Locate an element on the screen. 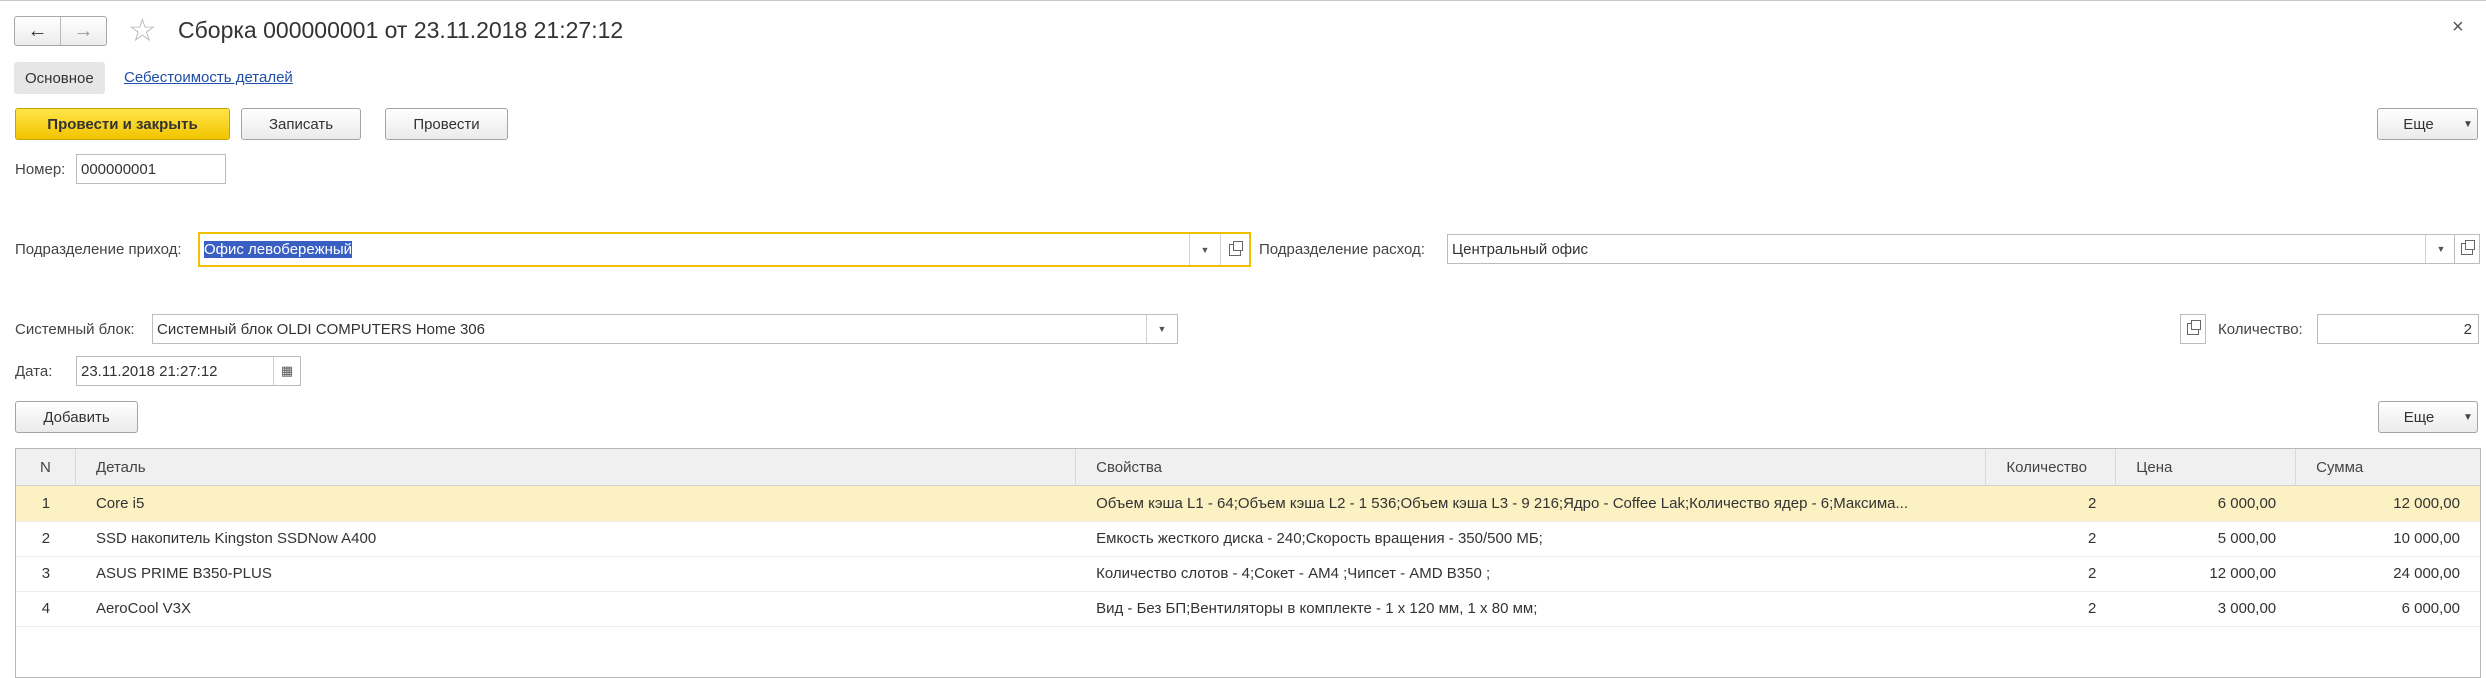 This screenshot has height=678, width=2486. system-unit-label: Системный блок: is located at coordinates (75, 329).